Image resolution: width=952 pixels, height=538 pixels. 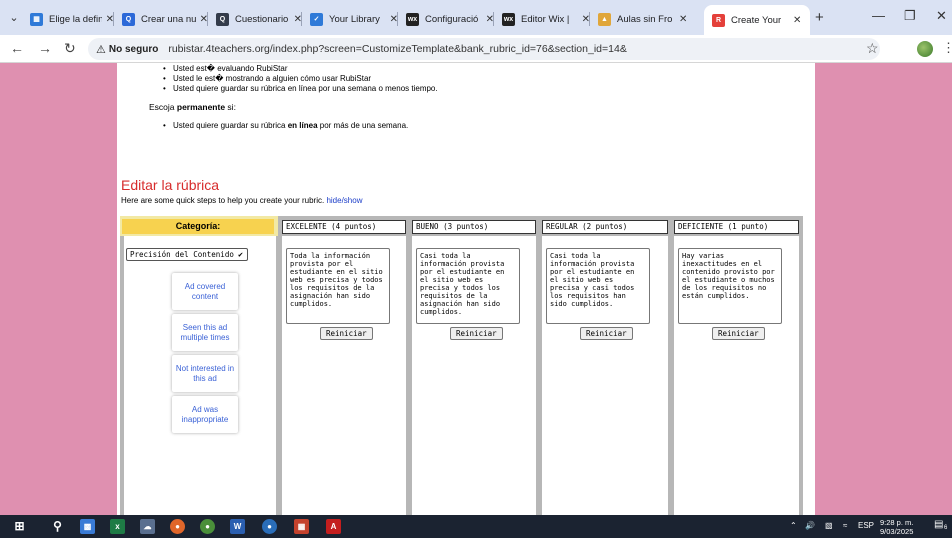 I want to click on ad-inappropriate-button: Ad was inappropriate, so click(x=205, y=414).